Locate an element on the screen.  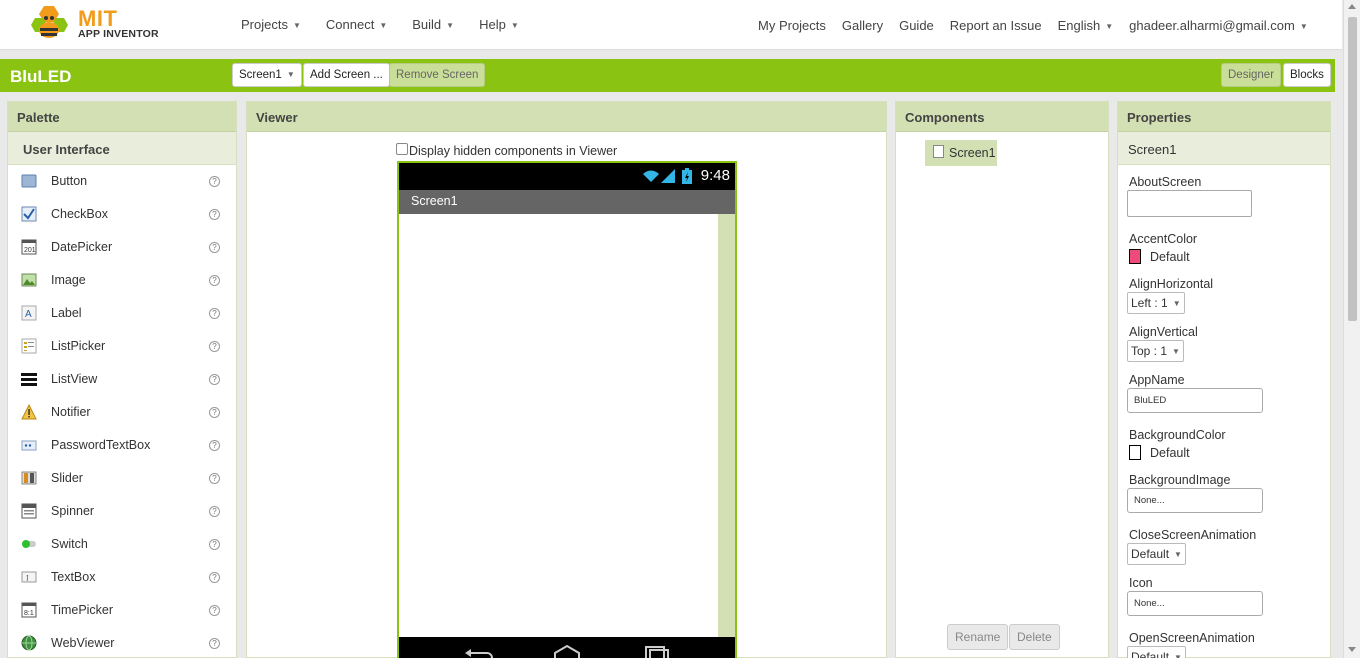
designer-button: Designer is located at coordinates (1251, 75).